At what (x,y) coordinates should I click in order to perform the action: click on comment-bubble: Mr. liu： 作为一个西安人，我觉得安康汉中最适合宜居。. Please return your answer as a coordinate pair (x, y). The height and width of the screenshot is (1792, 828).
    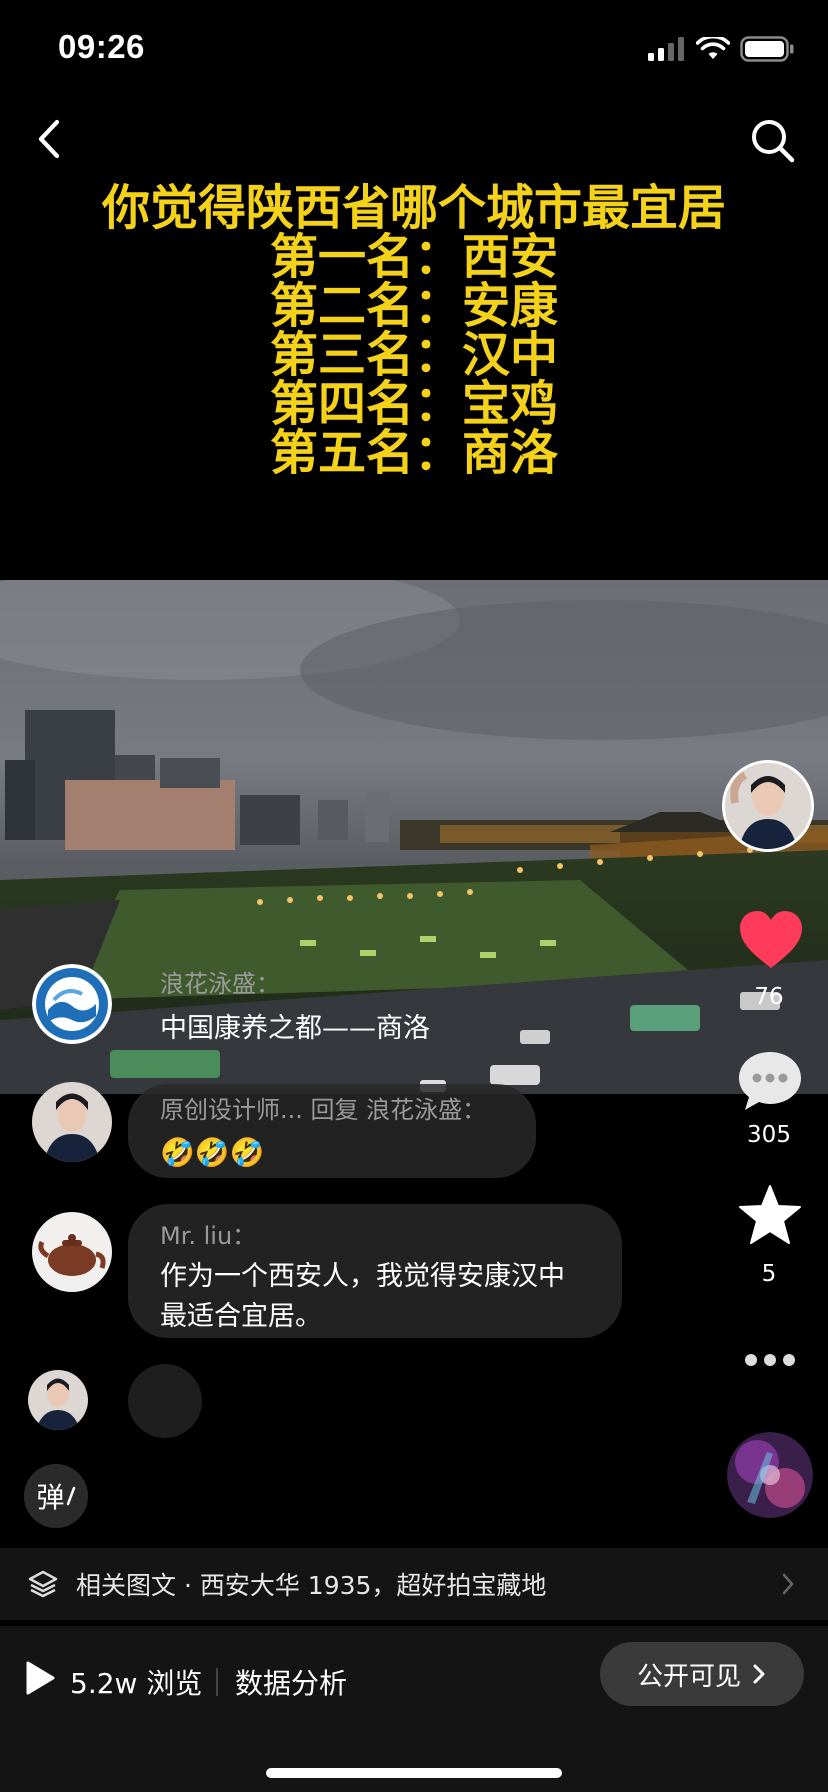
    Looking at the image, I should click on (375, 1271).